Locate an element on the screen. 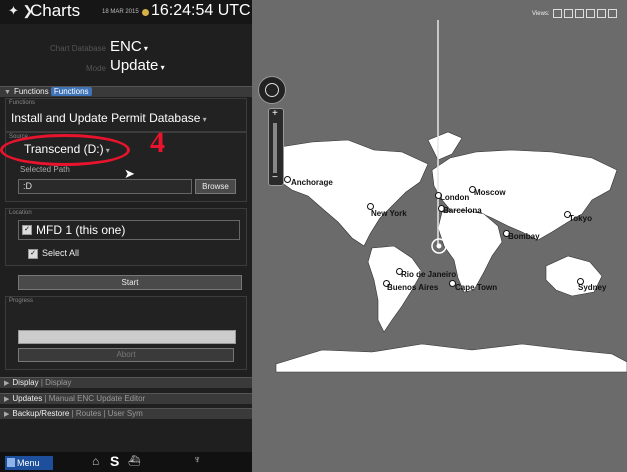  location-label: Location is located at coordinates (20, 213).